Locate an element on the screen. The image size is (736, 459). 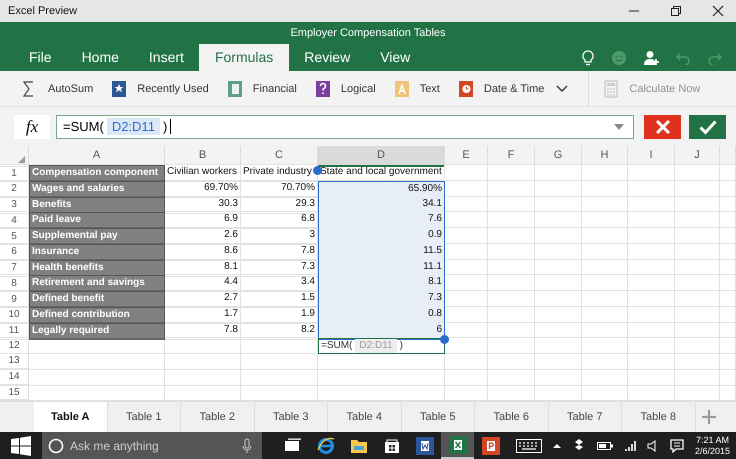
shopping-bag-icon is located at coordinates (391, 445).